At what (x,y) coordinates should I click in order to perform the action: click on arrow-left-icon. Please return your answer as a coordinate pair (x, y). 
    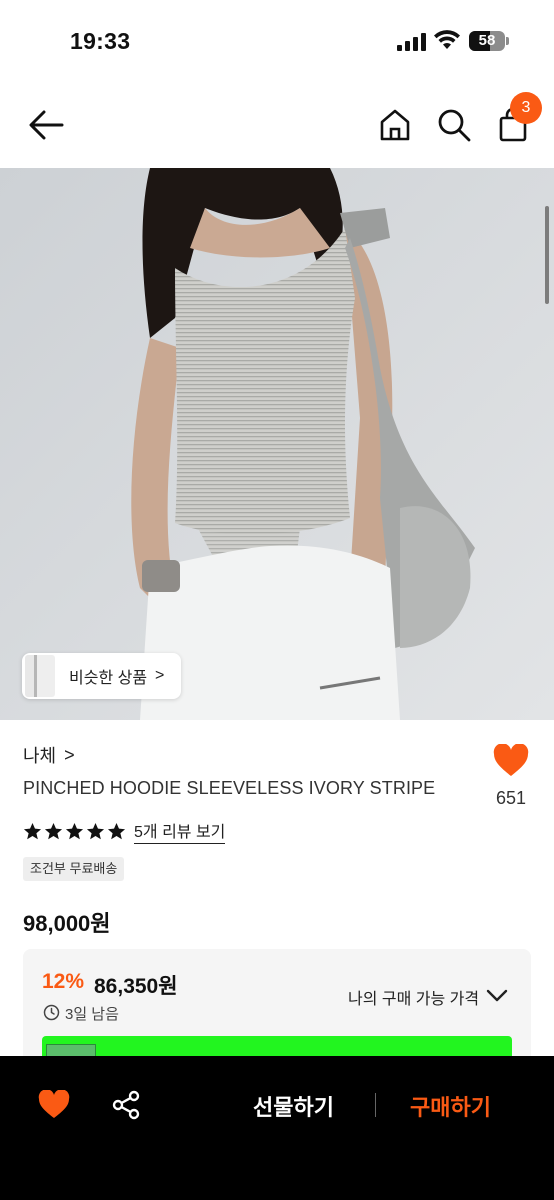
    Looking at the image, I should click on (46, 125).